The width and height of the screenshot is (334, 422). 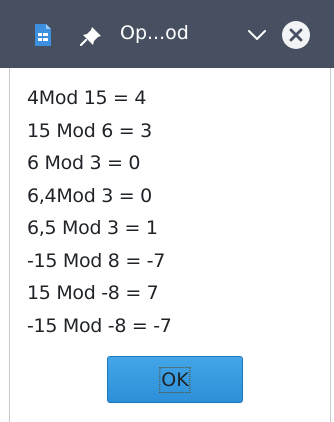 What do you see at coordinates (92, 228) in the screenshot?
I see `result-line: 6,5 Mod 3 = 1` at bounding box center [92, 228].